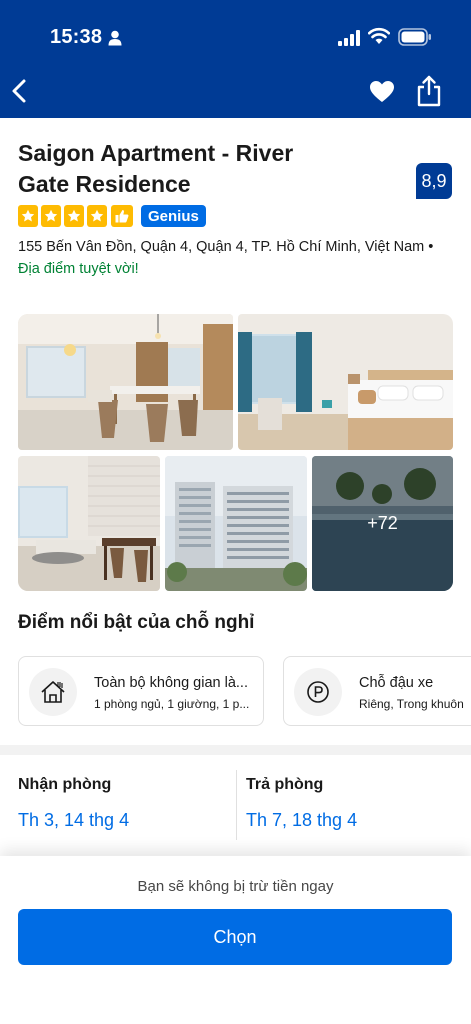 Image resolution: width=471 pixels, height=1024 pixels. I want to click on back-button, so click(20, 91).